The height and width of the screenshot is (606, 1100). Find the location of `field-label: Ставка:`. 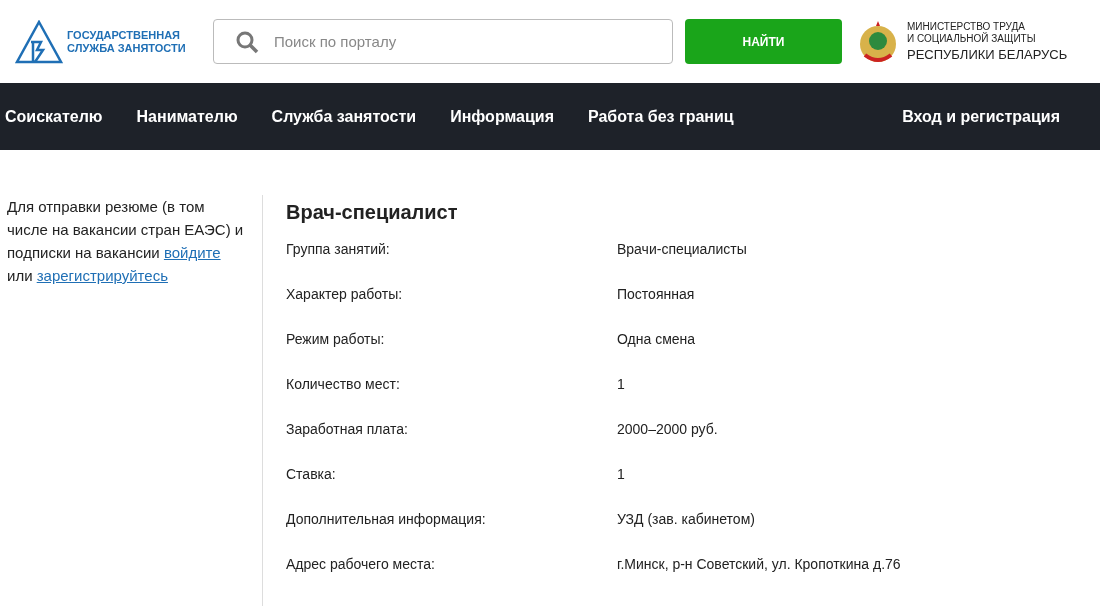

field-label: Ставка: is located at coordinates (311, 474).